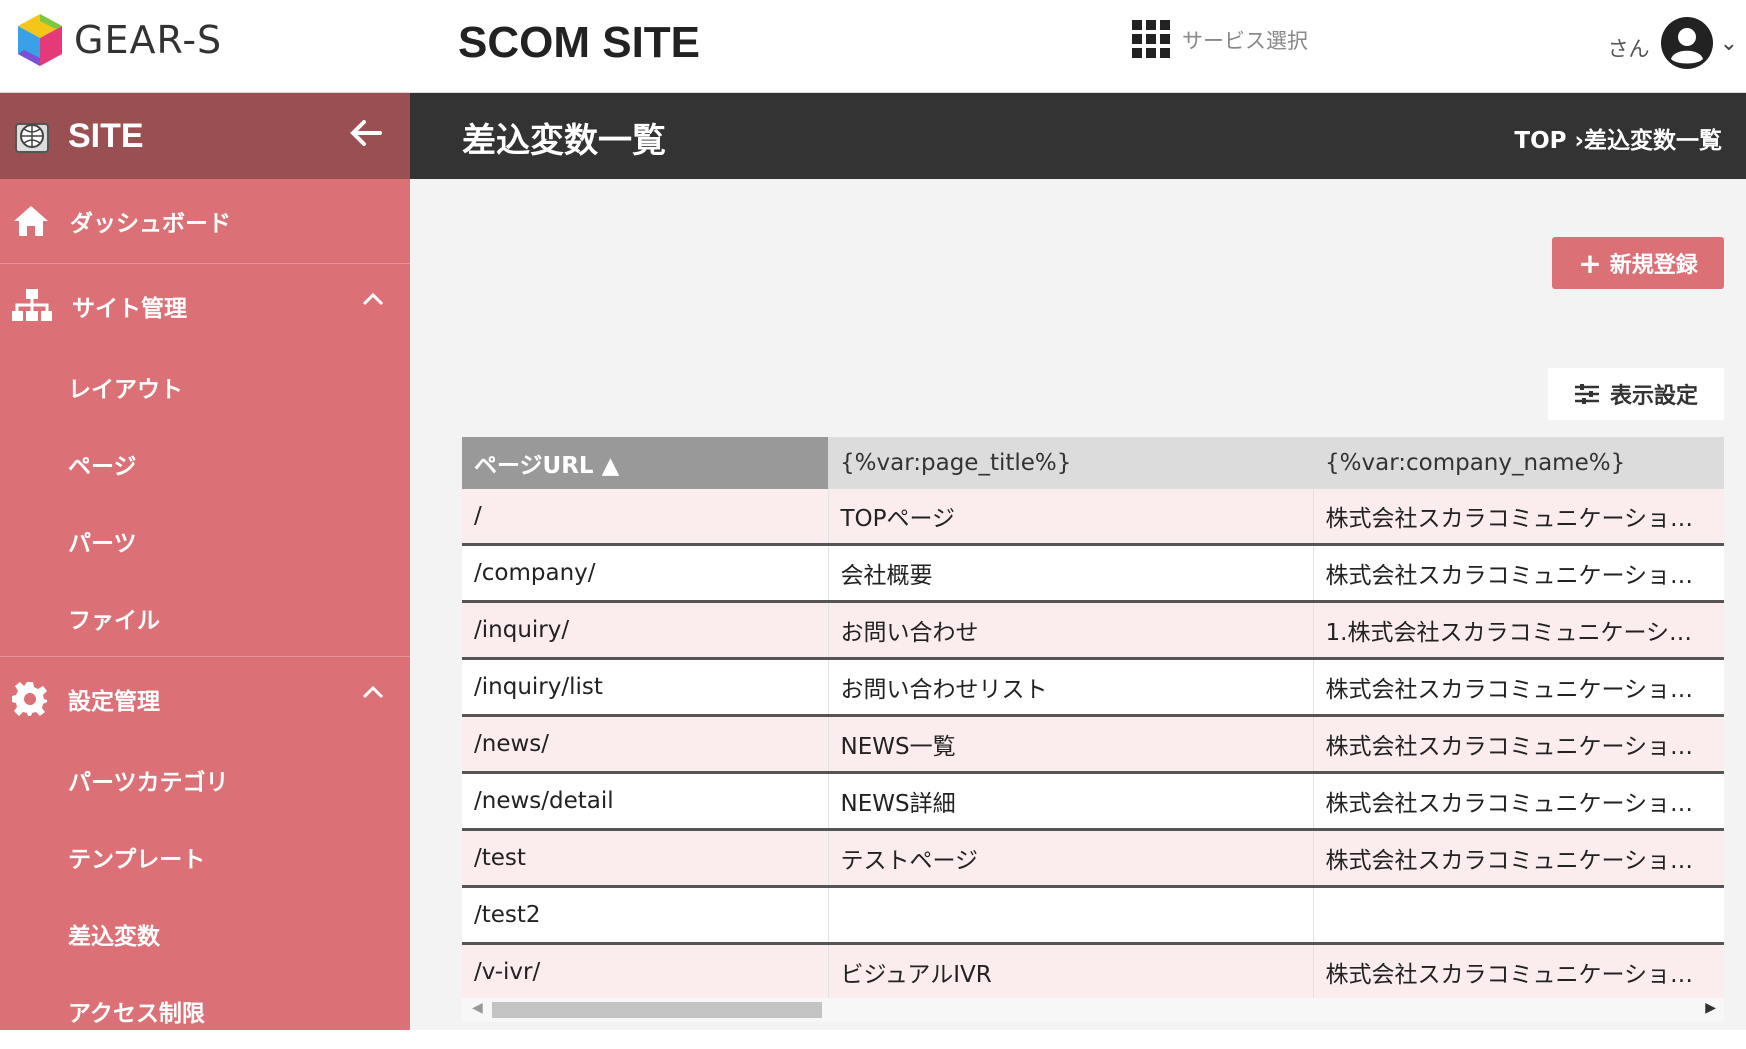 The width and height of the screenshot is (1746, 1049). I want to click on new-register-button: + 新規登録, so click(1638, 263).